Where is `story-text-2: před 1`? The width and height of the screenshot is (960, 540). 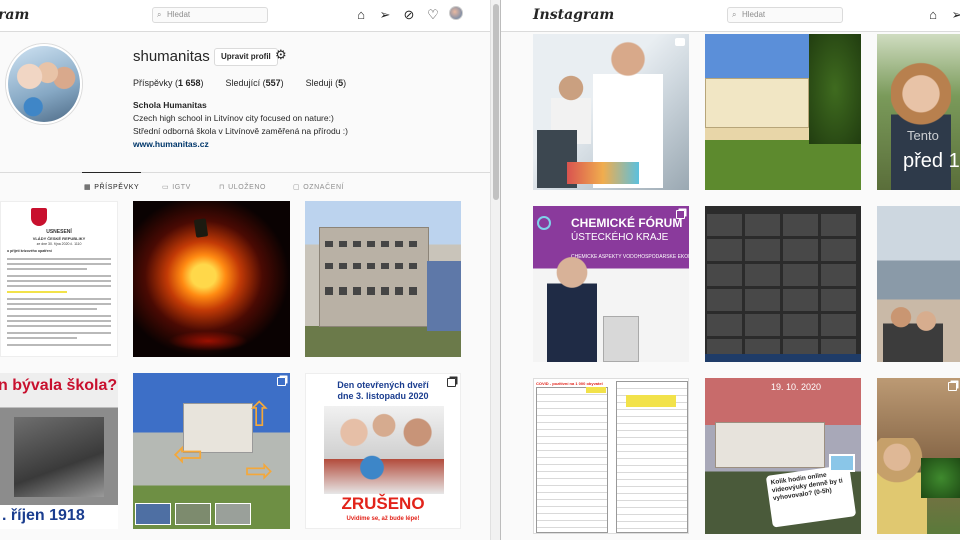 story-text-2: před 1 is located at coordinates (931, 161).